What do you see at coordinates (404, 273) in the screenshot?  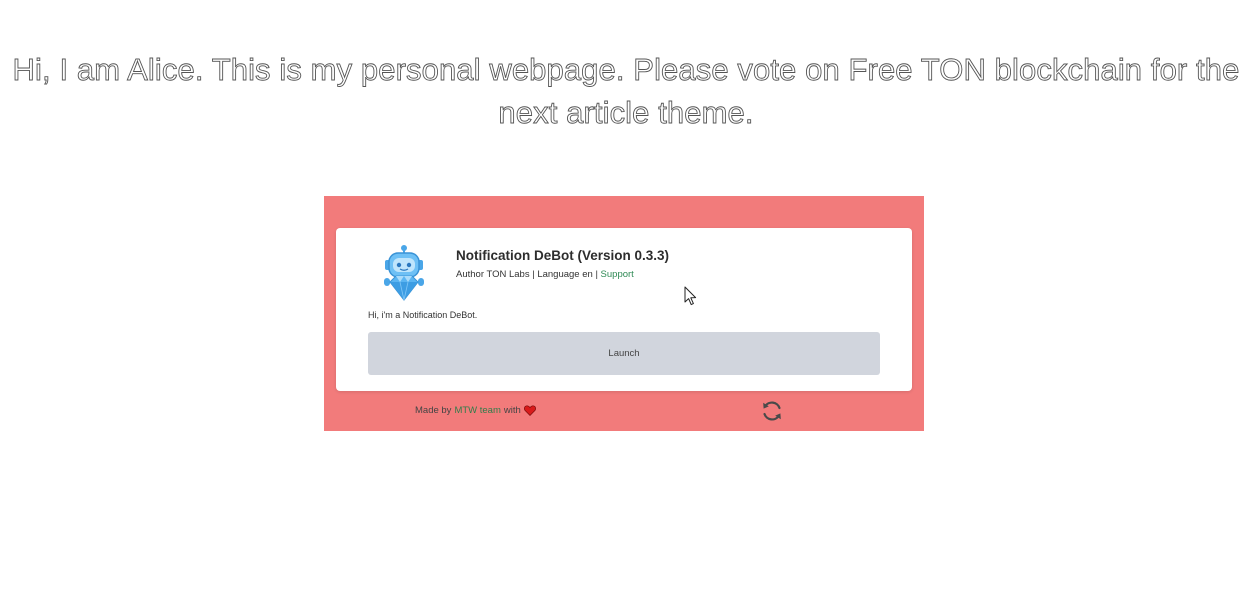 I see `robot-diamond-icon` at bounding box center [404, 273].